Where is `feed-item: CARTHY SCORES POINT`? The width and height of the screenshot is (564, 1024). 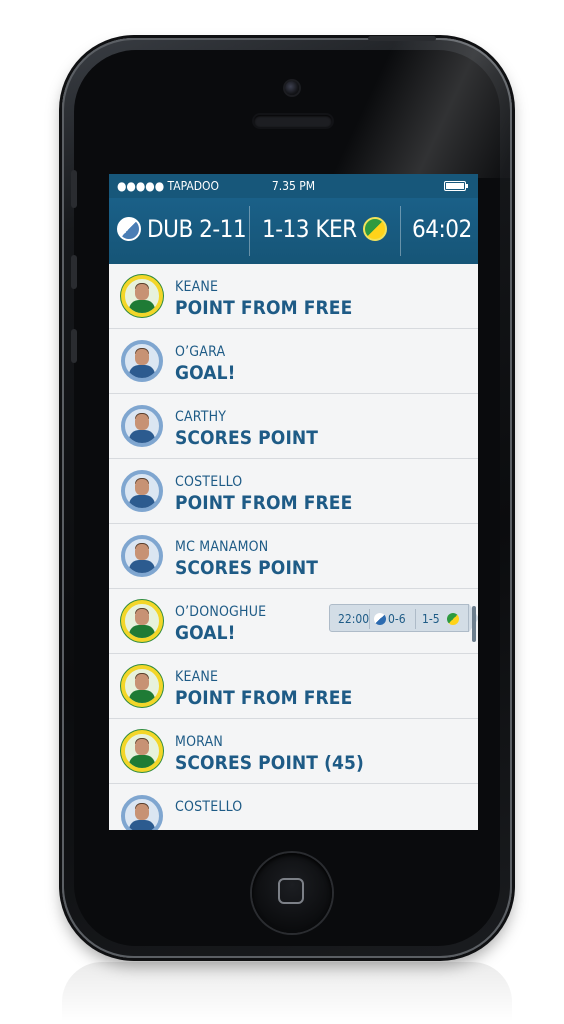
feed-item: CARTHY SCORES POINT is located at coordinates (293, 426).